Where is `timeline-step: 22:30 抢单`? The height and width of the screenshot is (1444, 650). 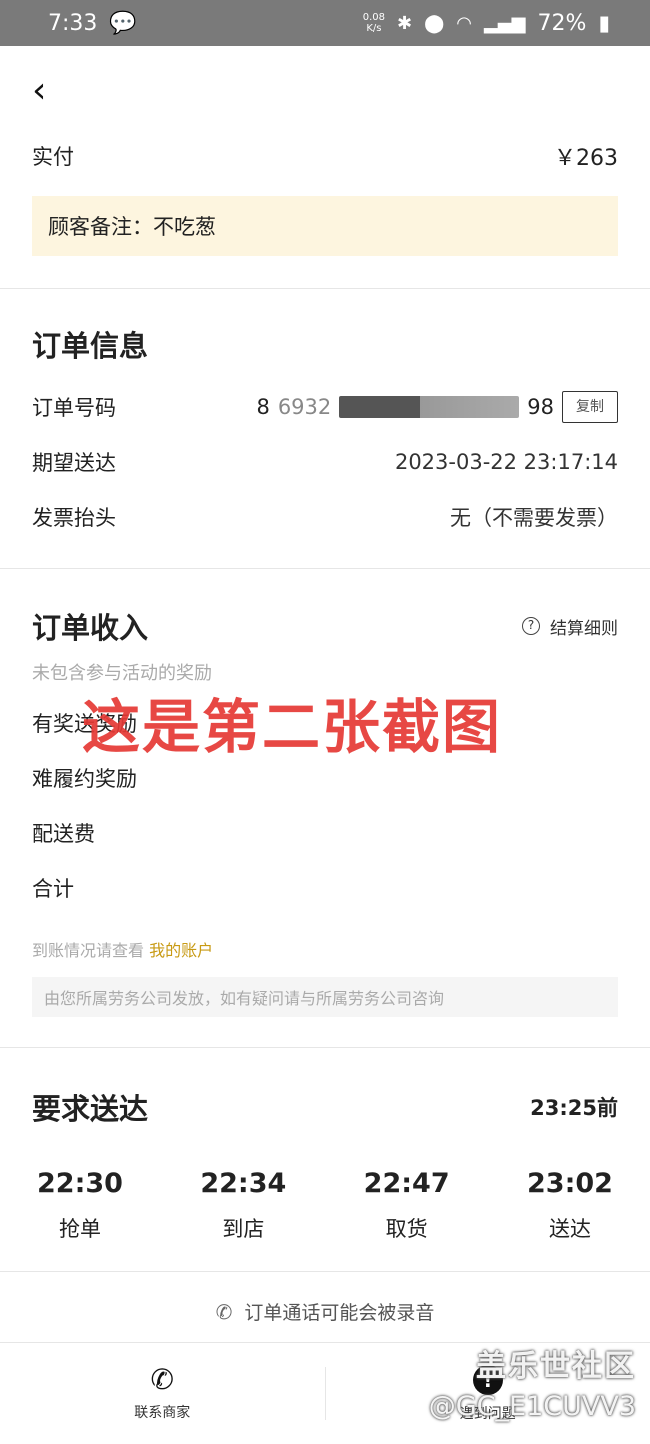 timeline-step: 22:30 抢单 is located at coordinates (80, 1205).